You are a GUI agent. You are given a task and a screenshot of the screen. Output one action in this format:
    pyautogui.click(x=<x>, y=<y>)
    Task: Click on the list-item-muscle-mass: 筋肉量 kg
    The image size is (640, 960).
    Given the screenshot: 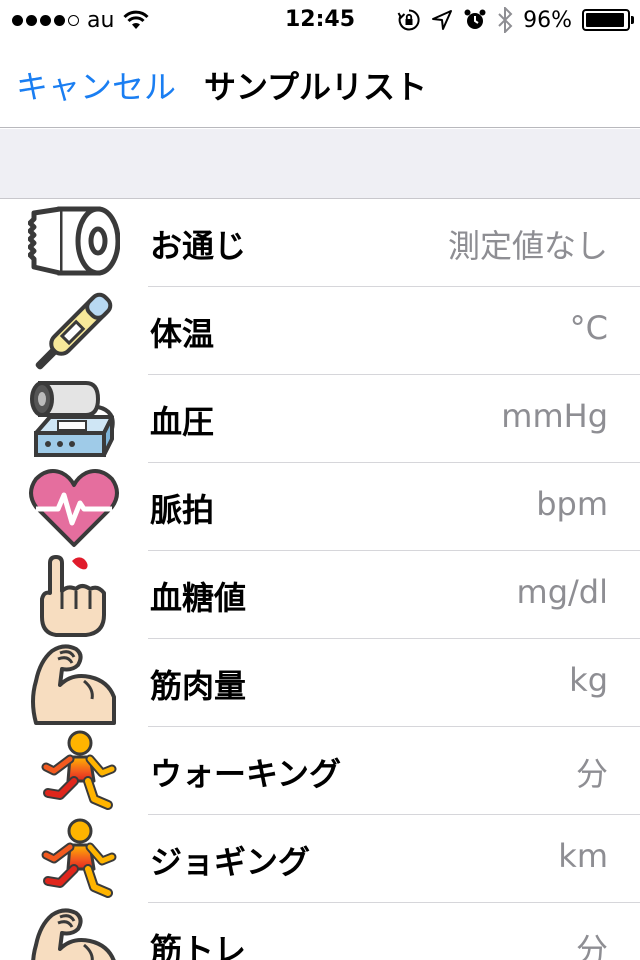 What is the action you would take?
    pyautogui.click(x=320, y=683)
    